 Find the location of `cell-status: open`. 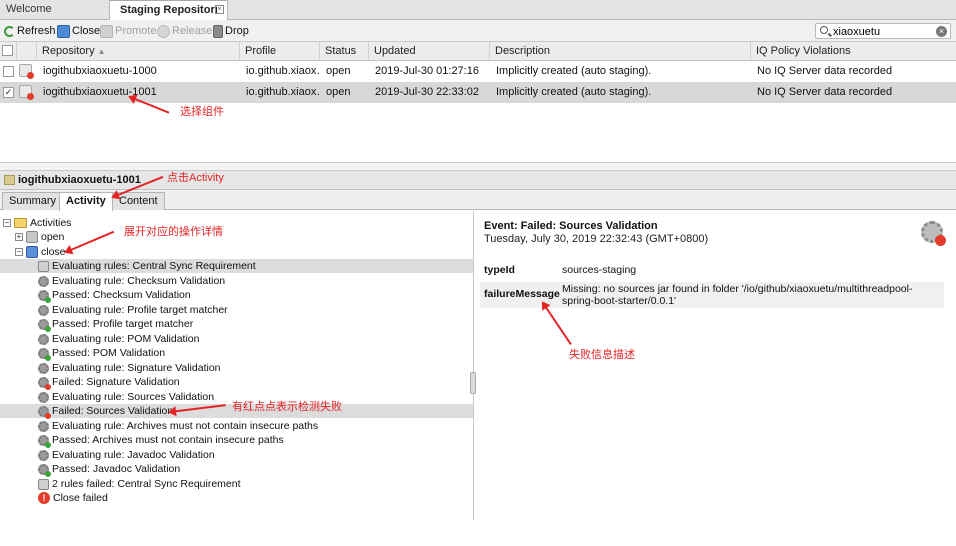

cell-status: open is located at coordinates (338, 71).